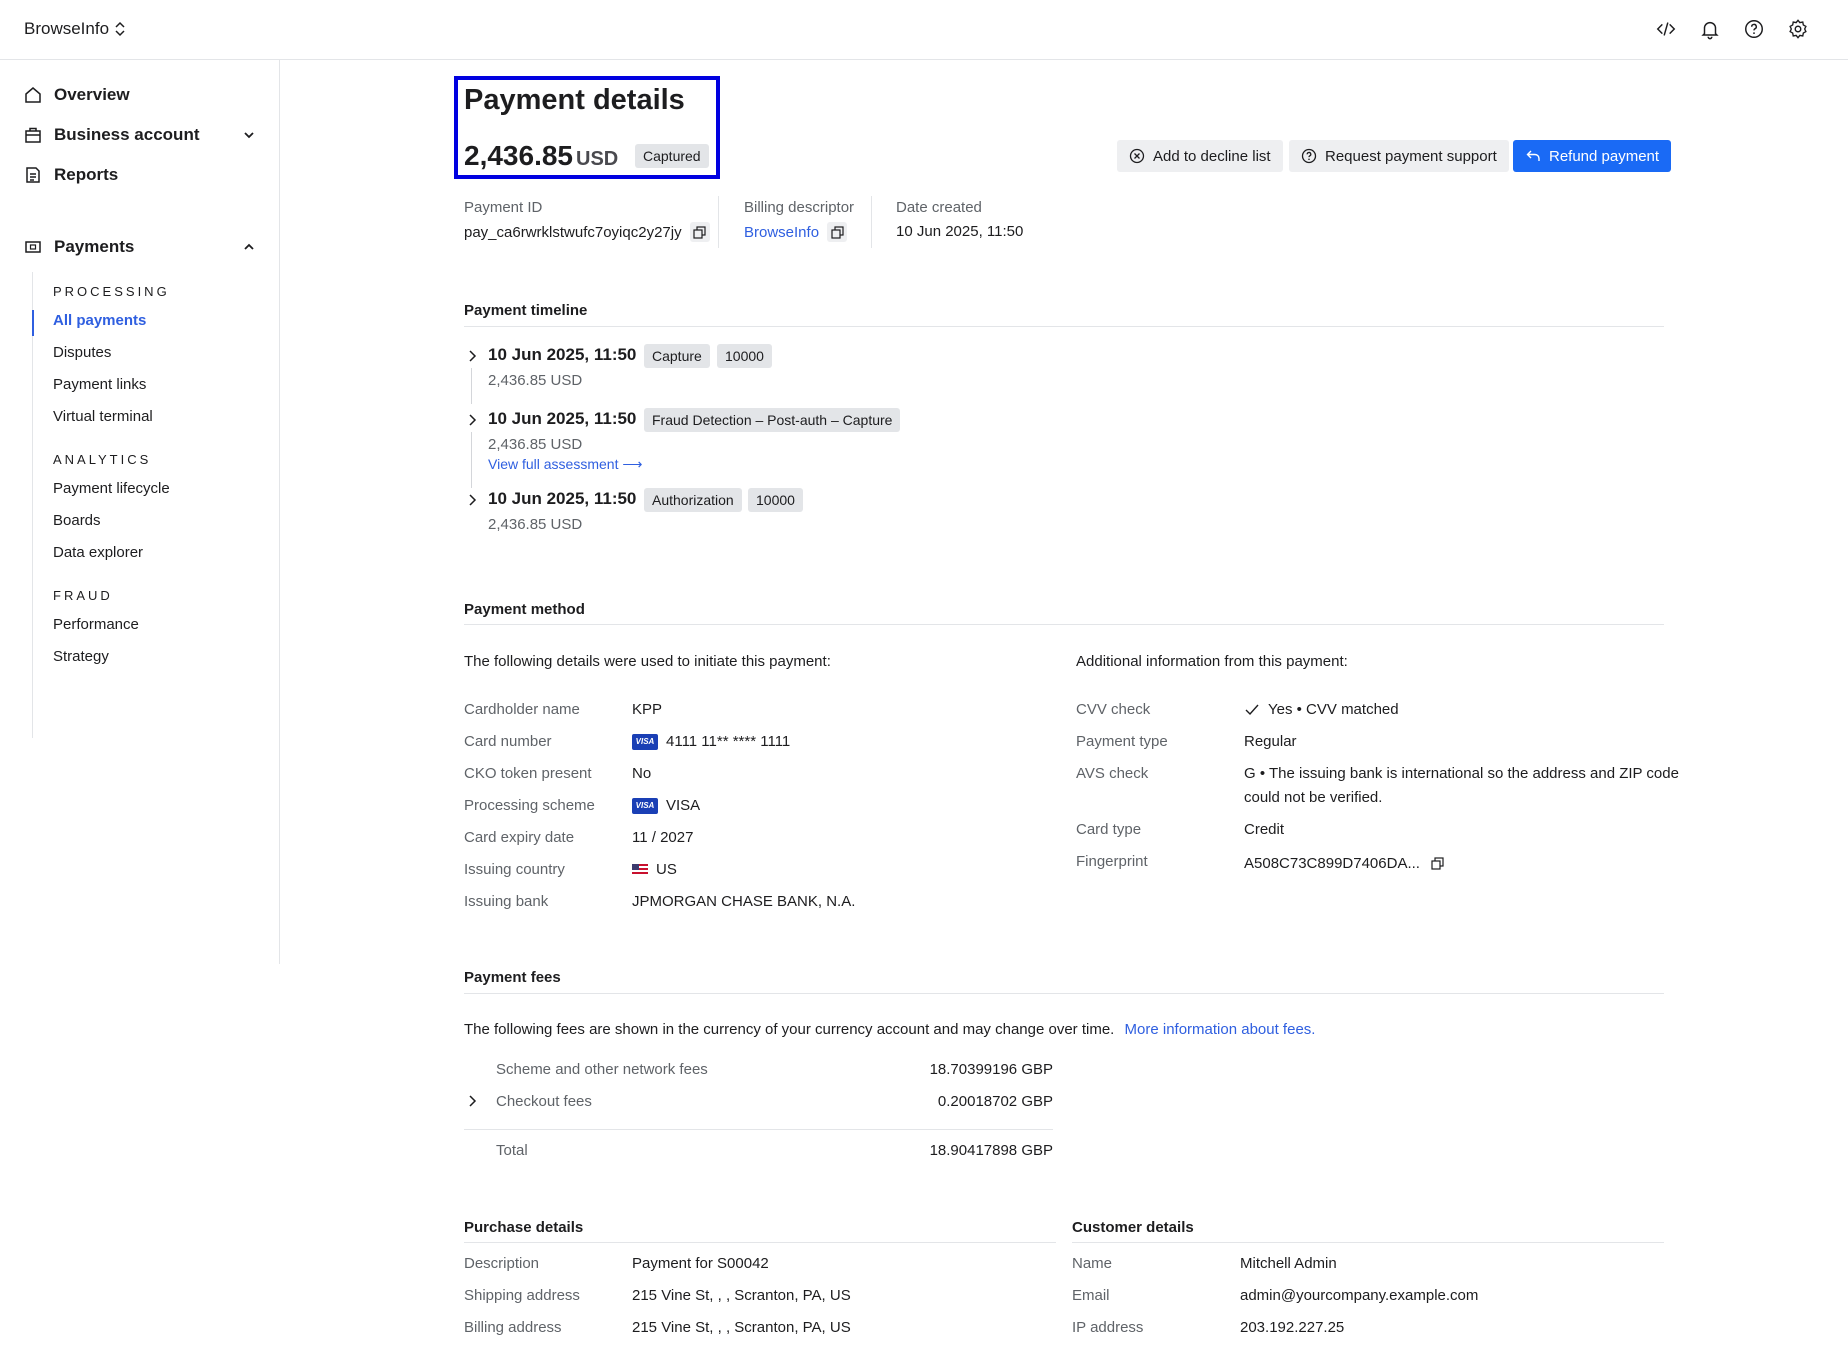 The image size is (1848, 1355). Describe the element at coordinates (111, 291) in the screenshot. I see `section-processing: PROCESSING` at that location.